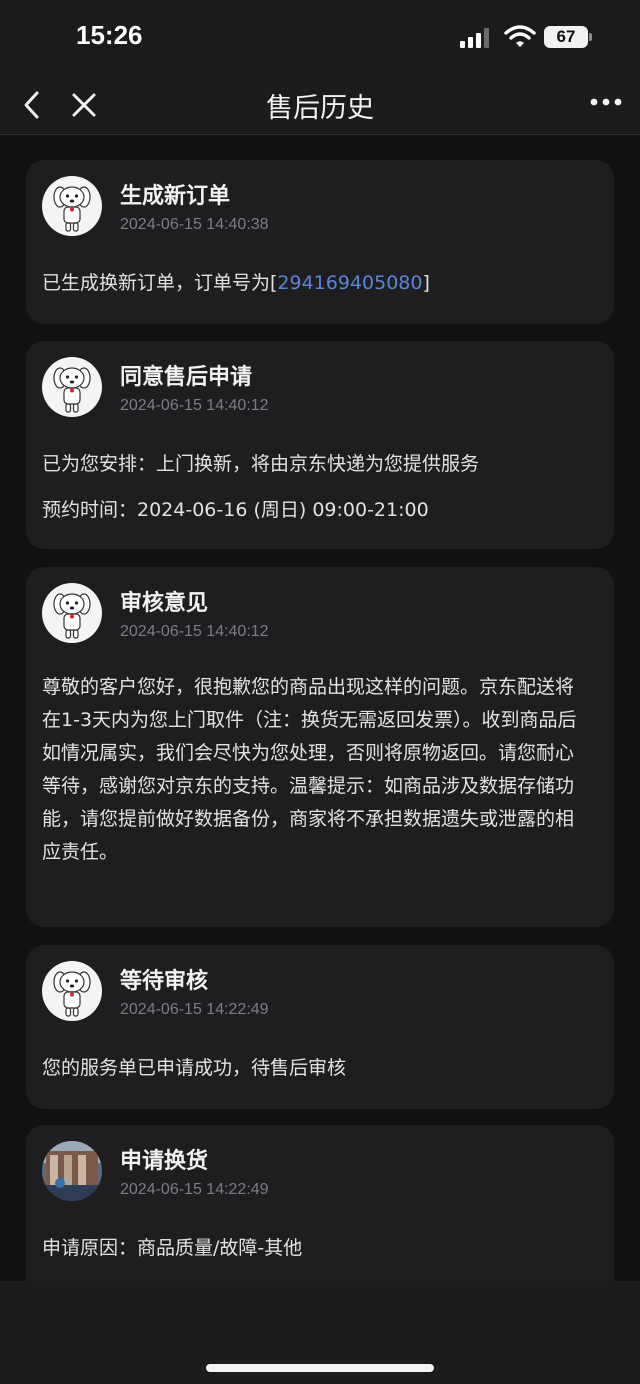  What do you see at coordinates (235, 510) in the screenshot?
I see `appointment-time: 预约时间：2024-06-16 (周日) 09:00-21:00` at bounding box center [235, 510].